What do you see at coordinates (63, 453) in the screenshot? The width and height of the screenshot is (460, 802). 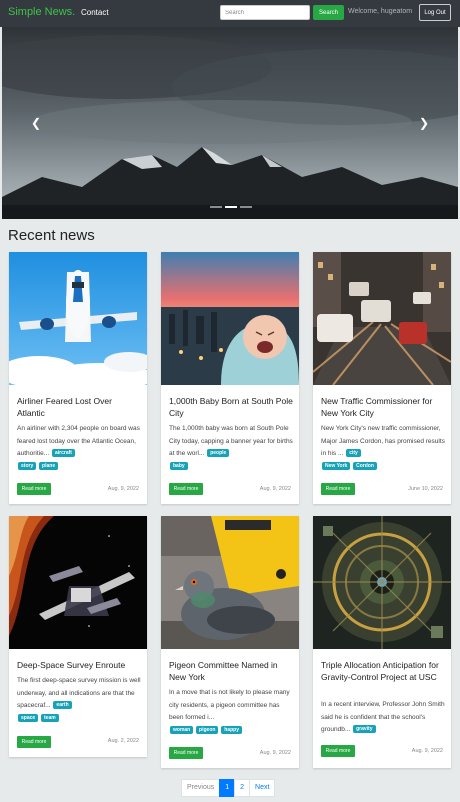 I see `tag-badge: aircraft` at bounding box center [63, 453].